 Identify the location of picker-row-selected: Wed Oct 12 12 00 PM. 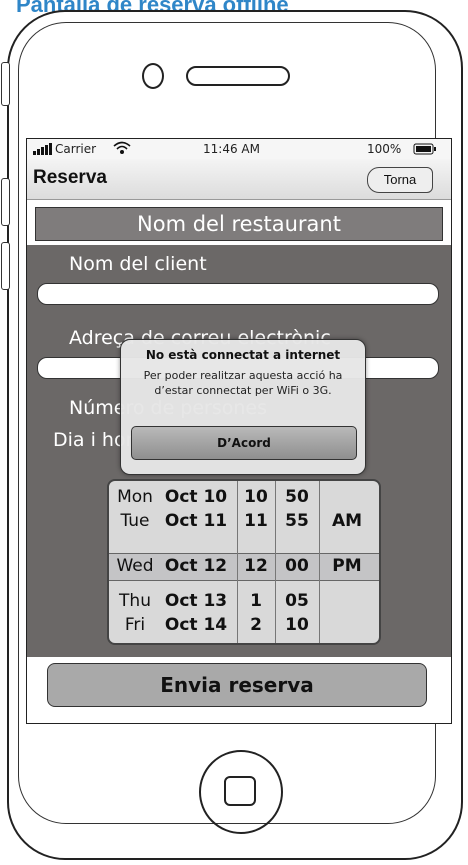
(244, 566).